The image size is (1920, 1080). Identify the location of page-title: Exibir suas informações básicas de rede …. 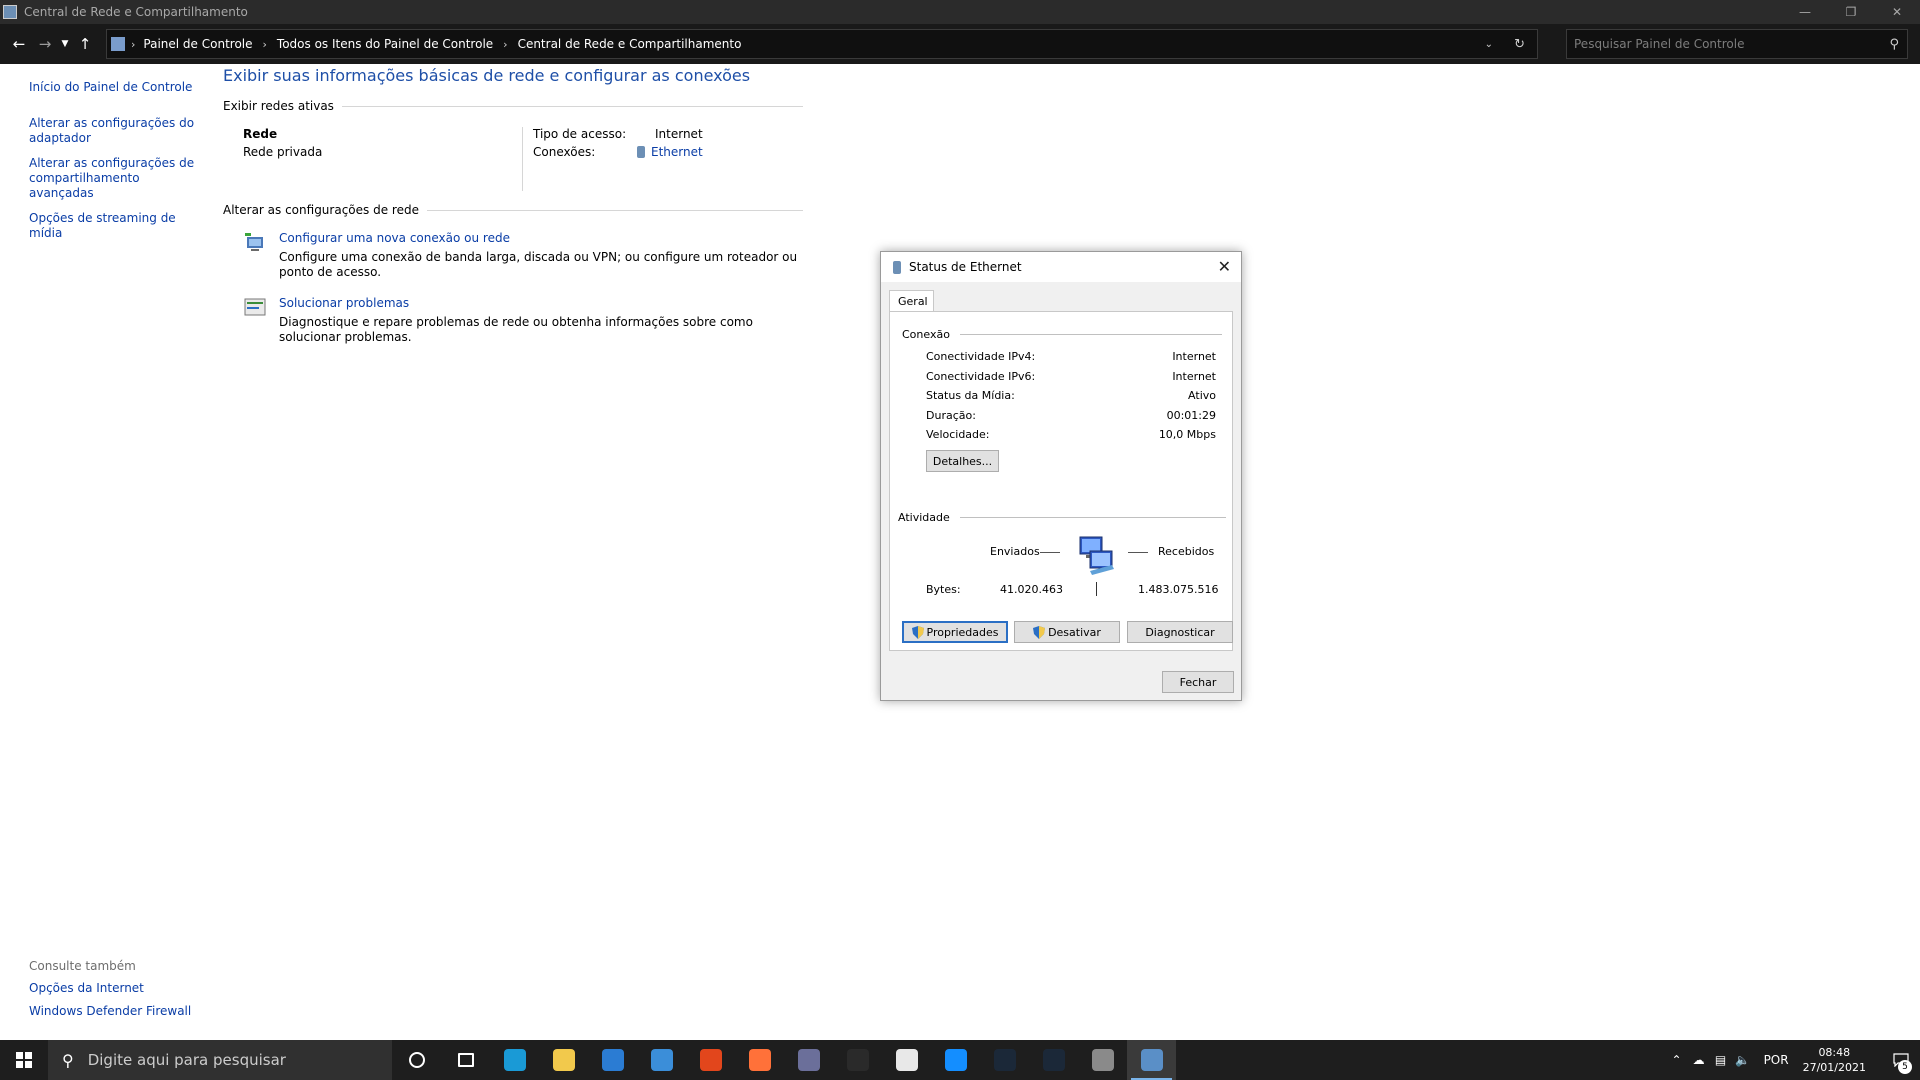
(487, 75).